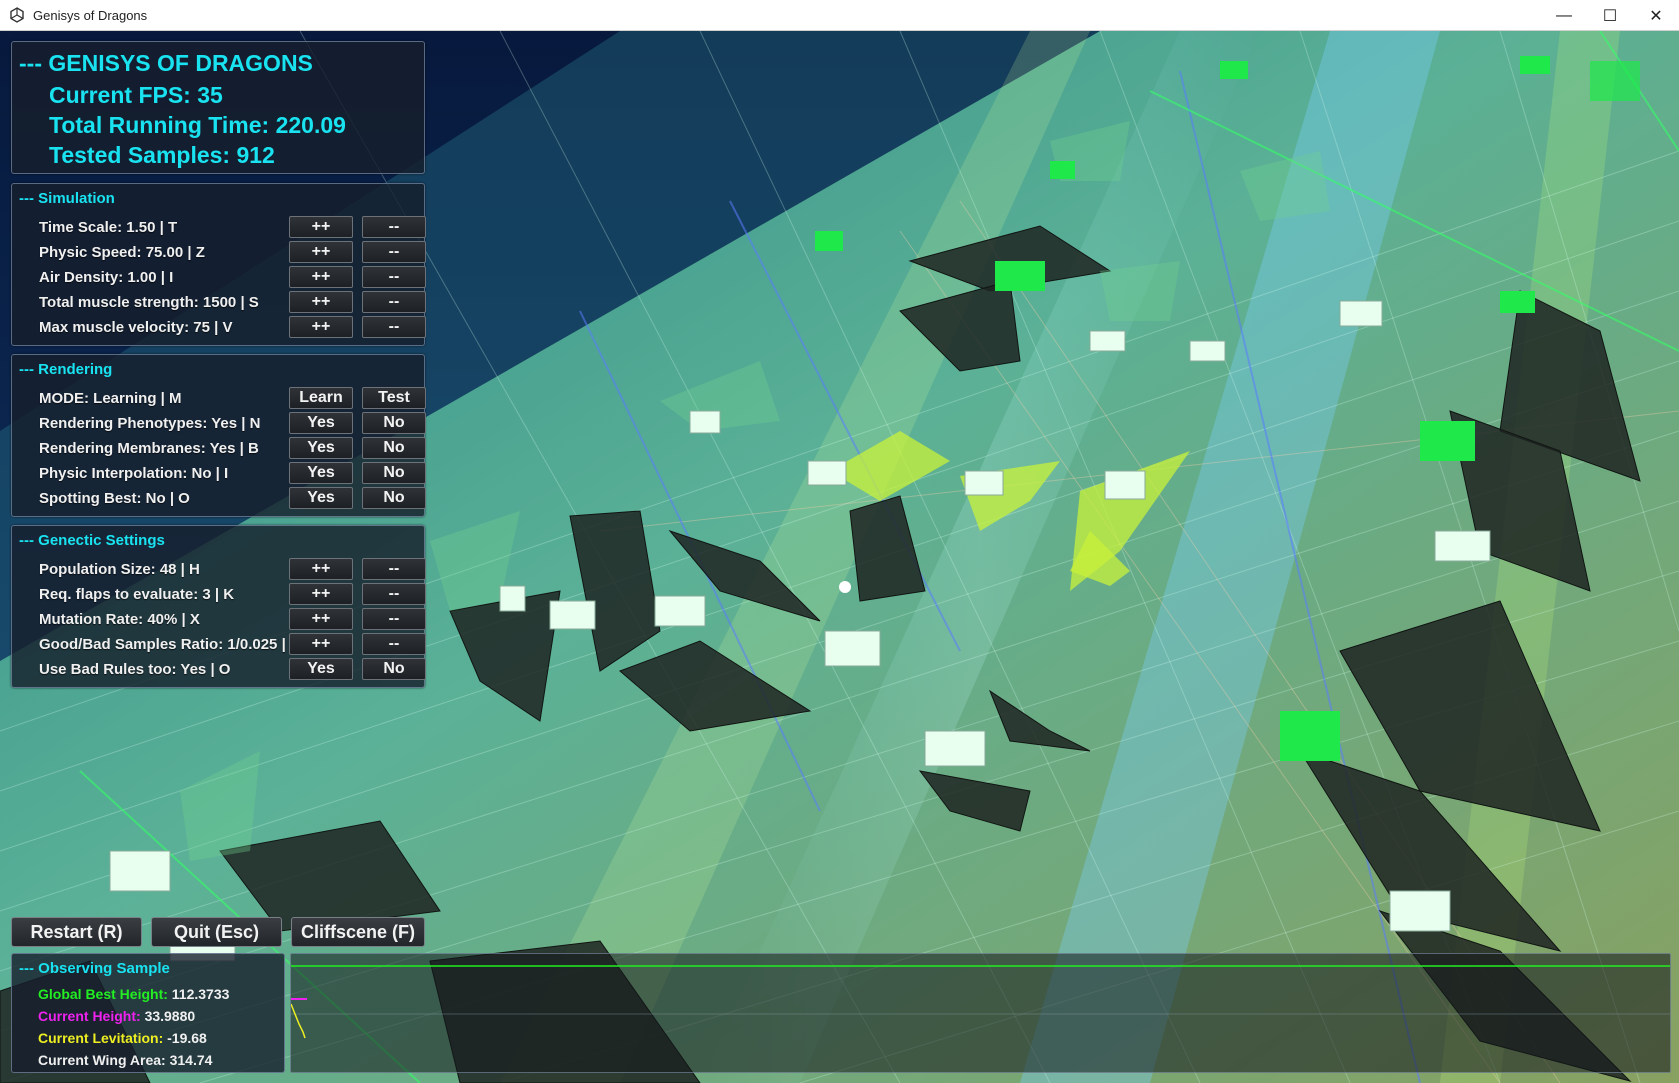 This screenshot has height=1083, width=1679. I want to click on cliffscene-button: Cliffscene (F), so click(358, 932).